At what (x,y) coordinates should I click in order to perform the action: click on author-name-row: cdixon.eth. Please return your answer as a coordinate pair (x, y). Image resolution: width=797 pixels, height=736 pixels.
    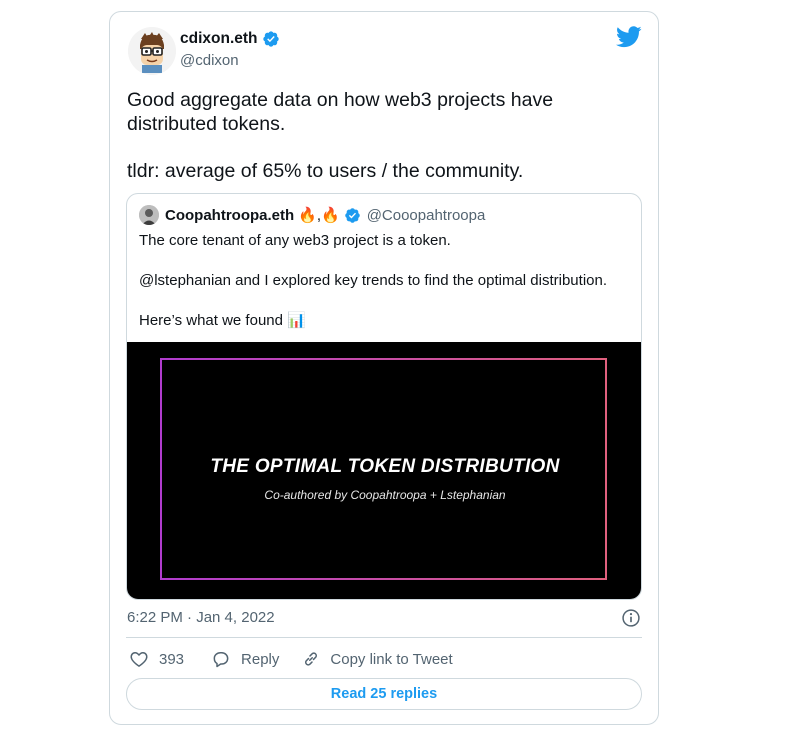
    Looking at the image, I should click on (230, 39).